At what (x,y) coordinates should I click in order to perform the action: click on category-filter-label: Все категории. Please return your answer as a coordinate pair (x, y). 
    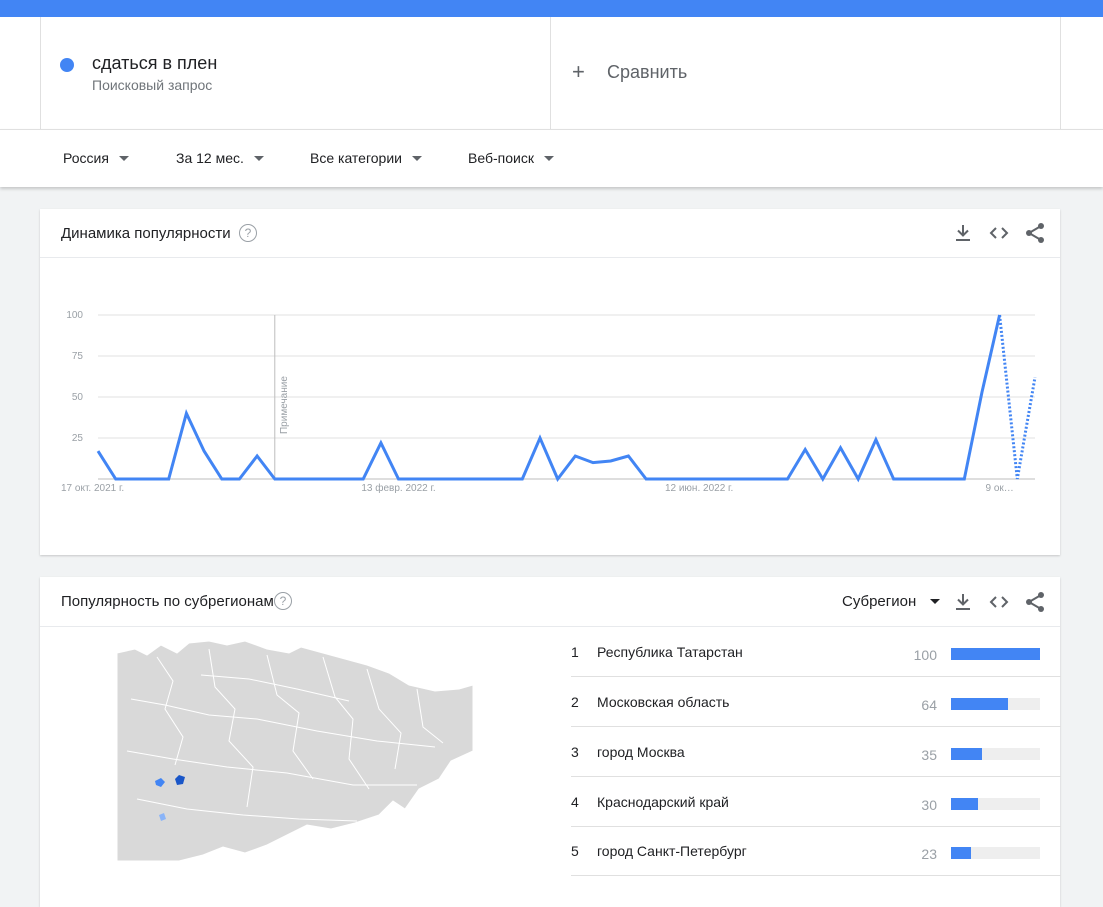
    Looking at the image, I should click on (356, 158).